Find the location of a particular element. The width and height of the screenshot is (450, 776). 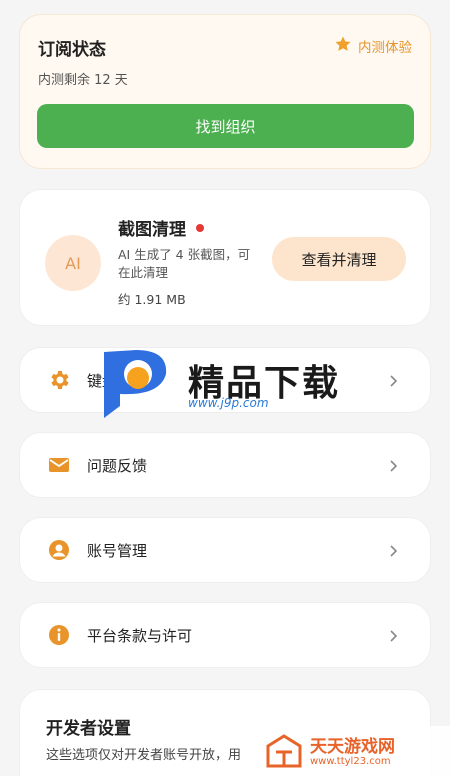

view-and-clean-button: 查看并清理 is located at coordinates (339, 259).